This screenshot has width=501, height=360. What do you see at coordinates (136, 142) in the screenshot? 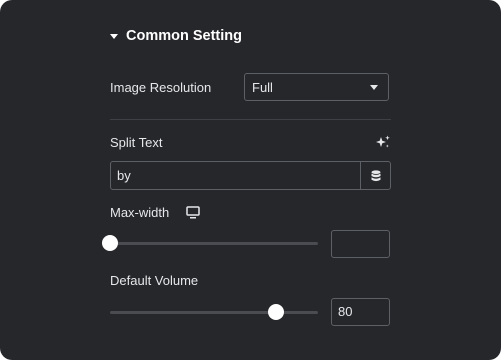
I see `split-text-label: Split Text` at bounding box center [136, 142].